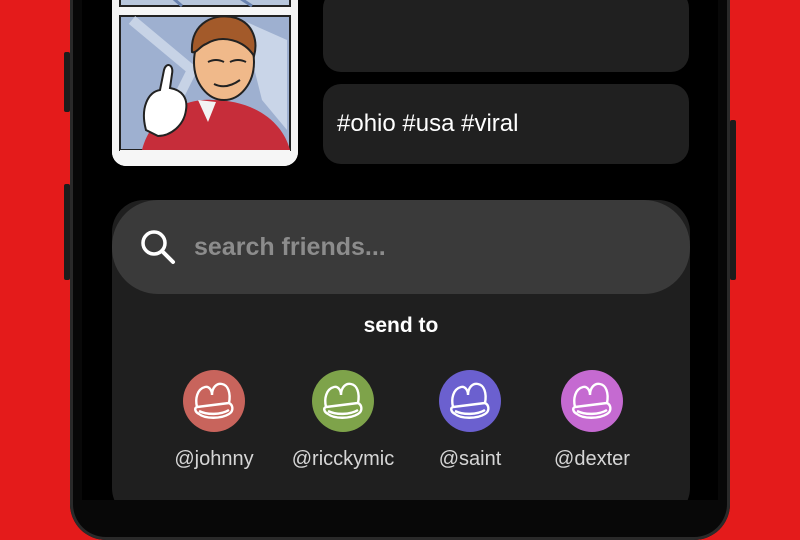 The image size is (800, 540). I want to click on search-input, so click(404, 247).